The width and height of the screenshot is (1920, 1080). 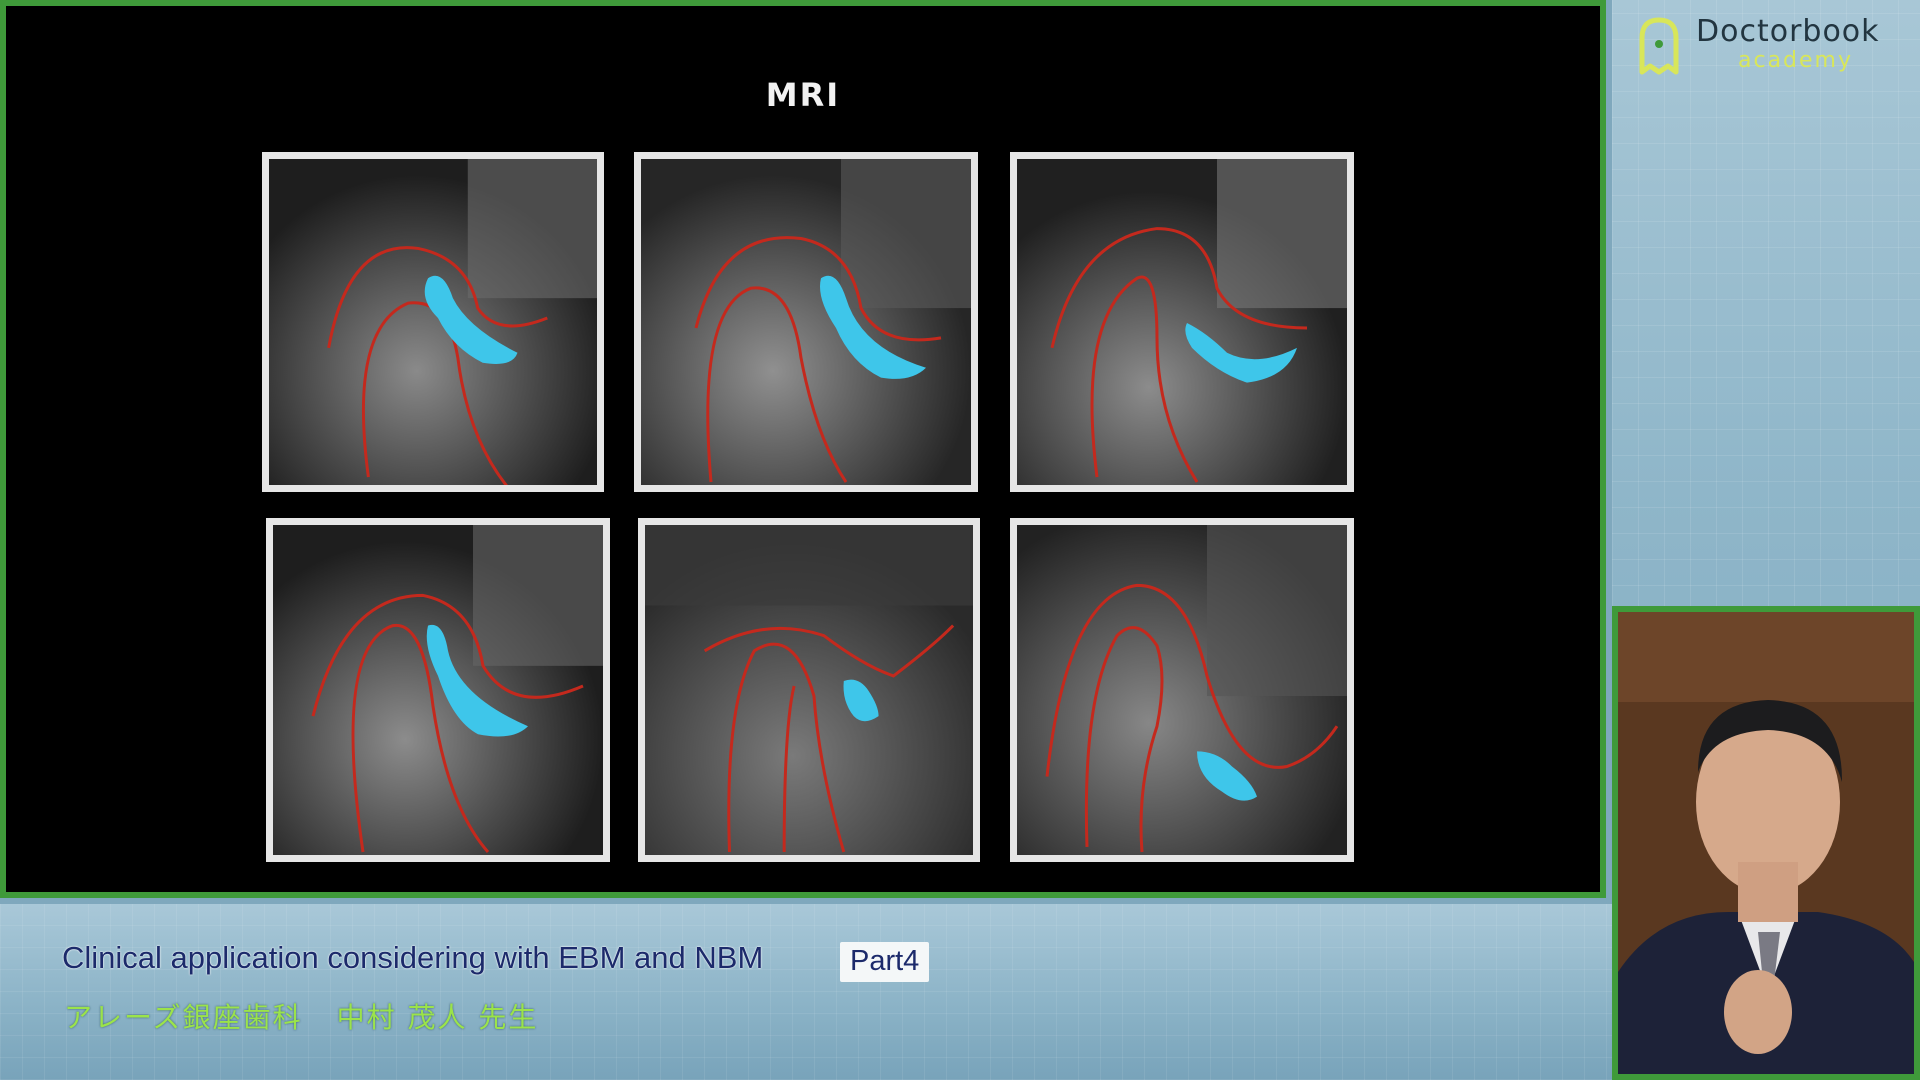 What do you see at coordinates (433, 322) in the screenshot?
I see `mri-image-top-left` at bounding box center [433, 322].